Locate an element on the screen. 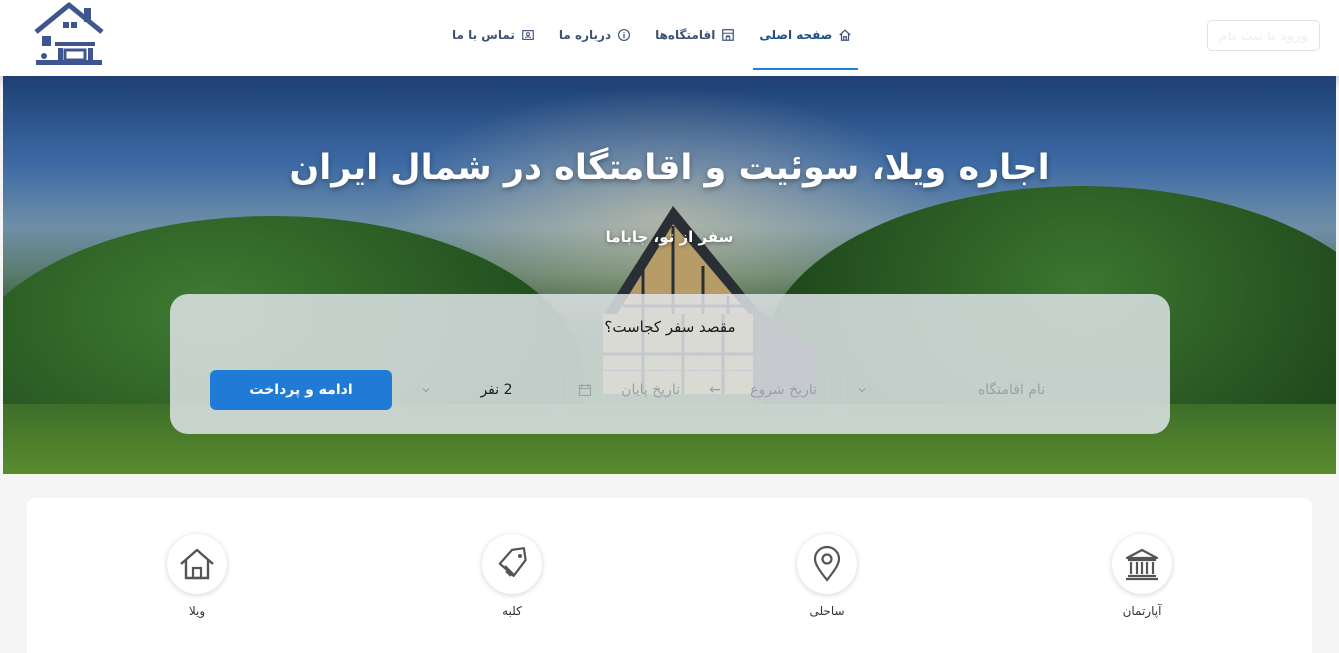  nav-contact-label: تماس با ما is located at coordinates (483, 35).